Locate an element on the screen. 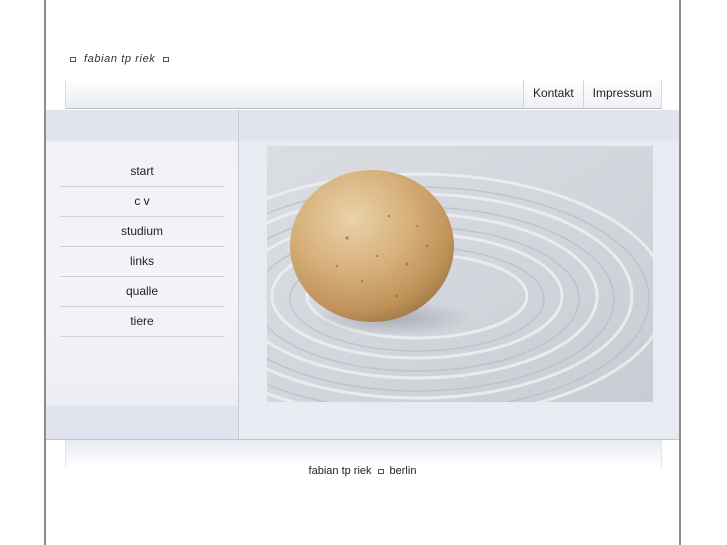 The image size is (727, 545). top-nav: Kontakt Impressum is located at coordinates (591, 94).